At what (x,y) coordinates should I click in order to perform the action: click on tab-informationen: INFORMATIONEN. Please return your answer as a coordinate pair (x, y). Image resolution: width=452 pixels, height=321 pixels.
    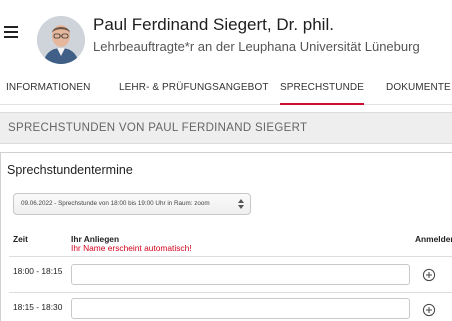
    Looking at the image, I should click on (48, 86).